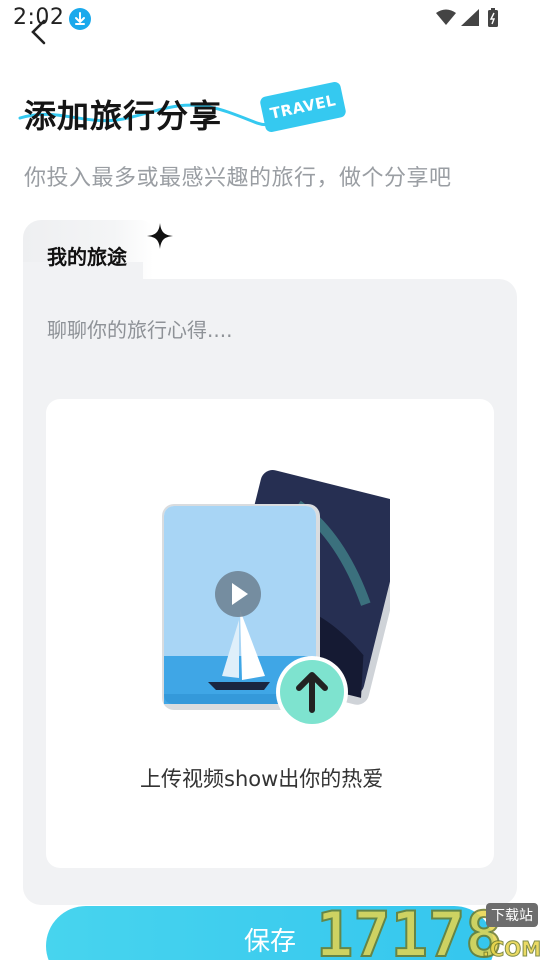  What do you see at coordinates (446, 17) in the screenshot?
I see `wifi-icon` at bounding box center [446, 17].